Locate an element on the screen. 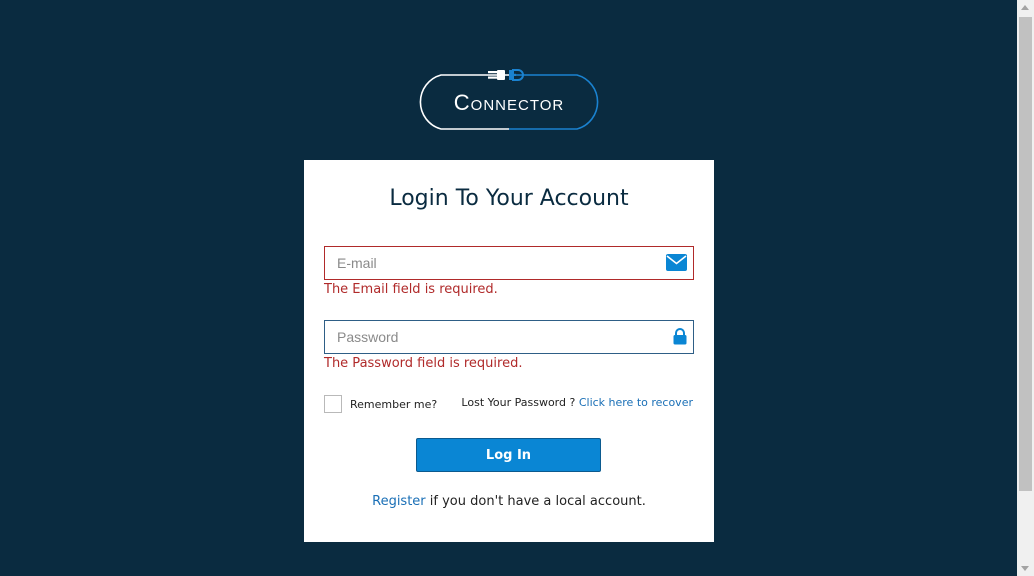 The width and height of the screenshot is (1034, 576). scroll-up-arrow-icon is located at coordinates (1025, 7).